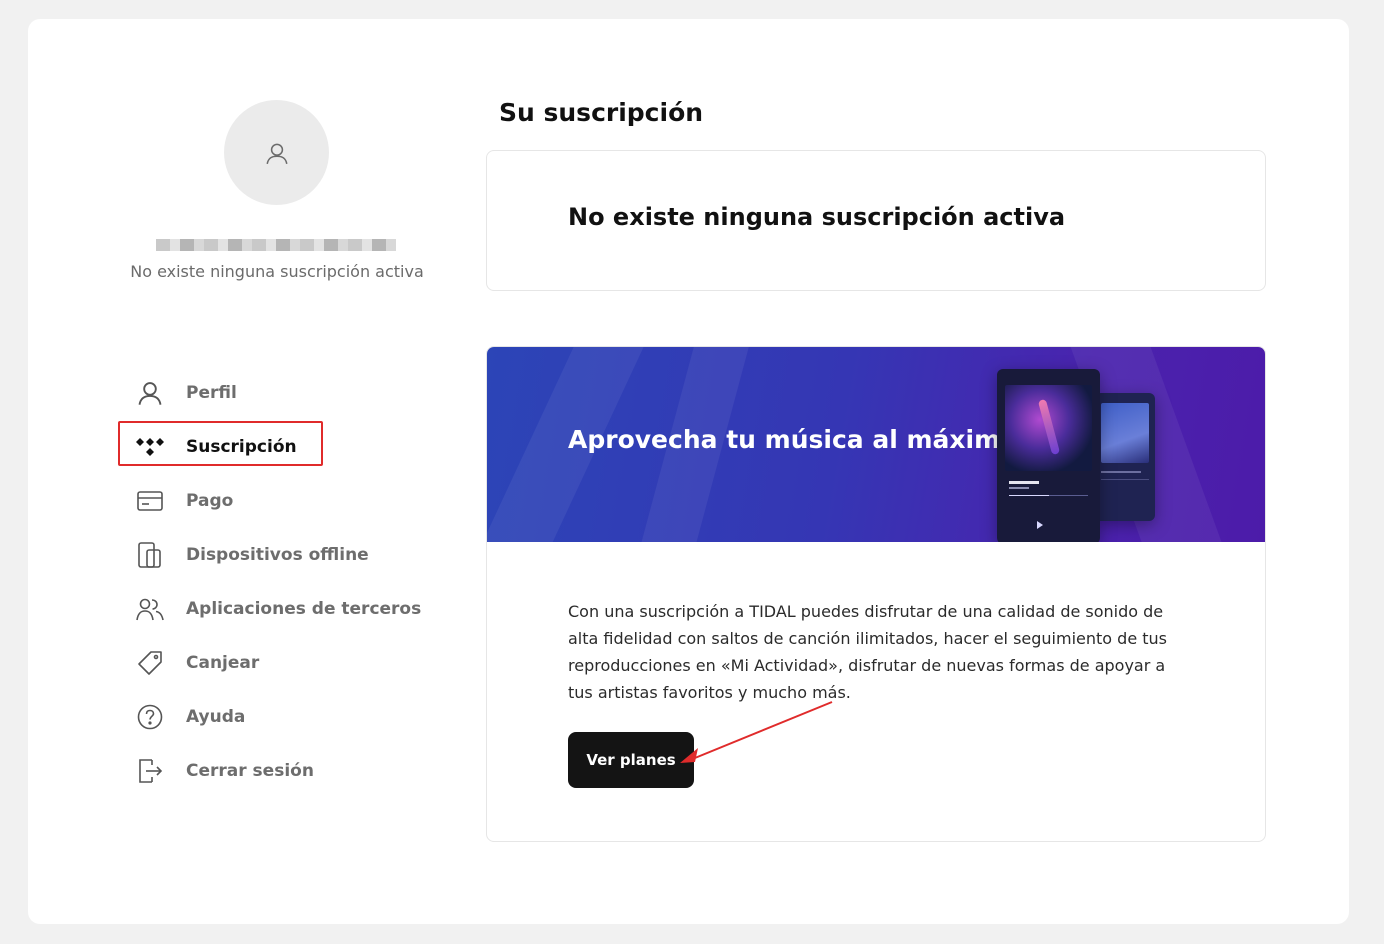  I want to click on tidal-logo-icon, so click(150, 447).